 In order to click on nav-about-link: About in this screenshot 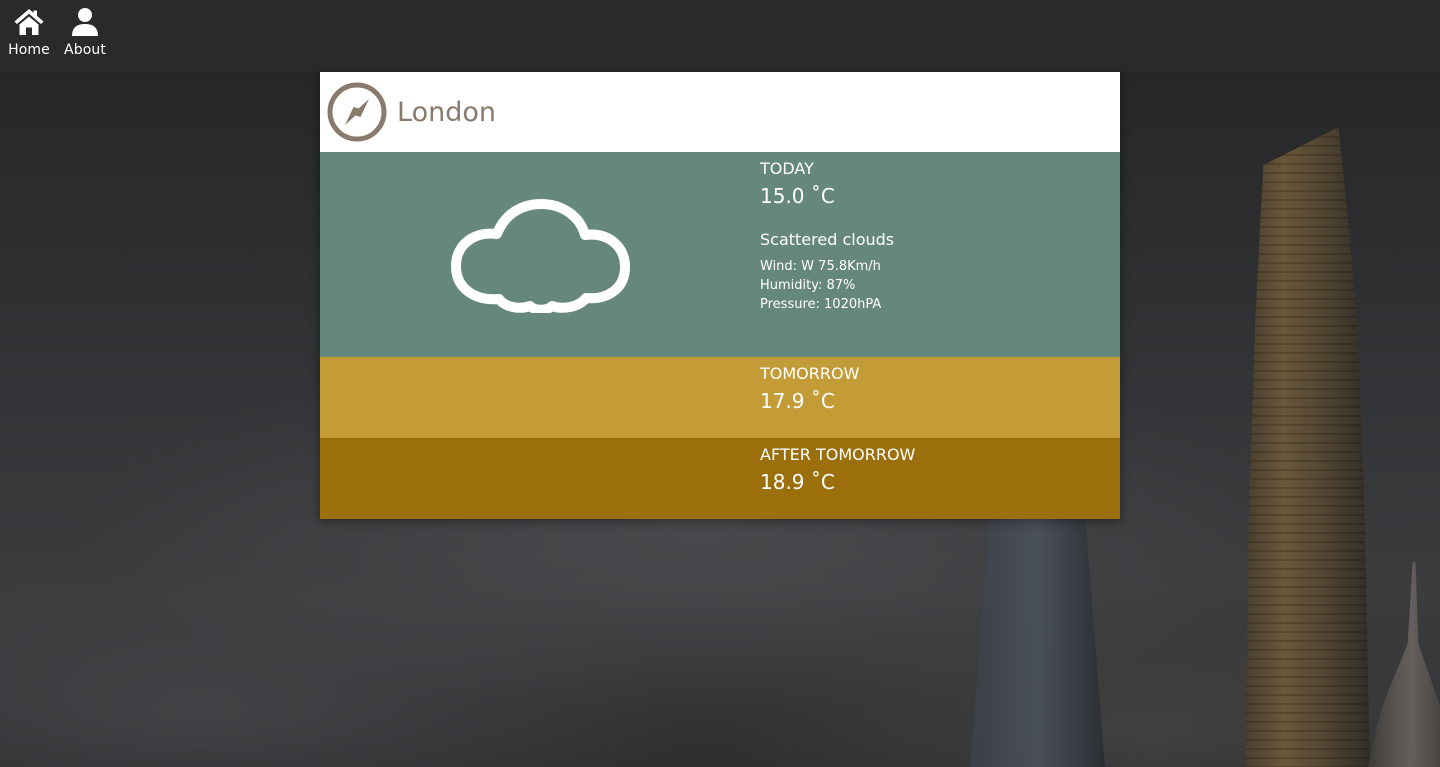, I will do `click(85, 36)`.